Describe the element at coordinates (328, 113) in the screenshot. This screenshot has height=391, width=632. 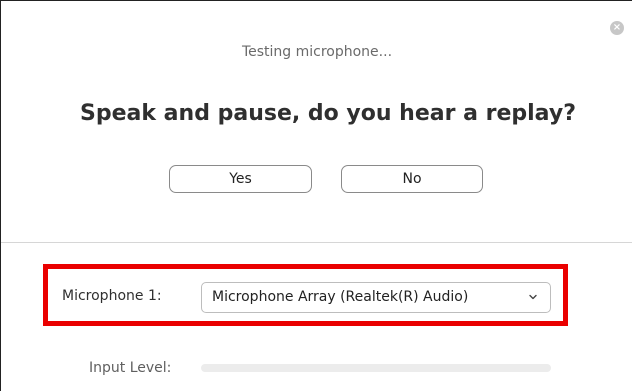
I see `prompt-title: Speak and pause, do you hear a replay?` at that location.